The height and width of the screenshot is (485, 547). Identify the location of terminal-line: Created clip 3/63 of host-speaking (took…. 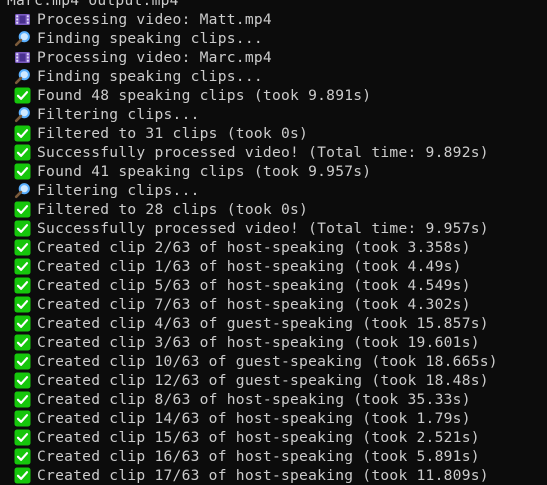
(273, 342).